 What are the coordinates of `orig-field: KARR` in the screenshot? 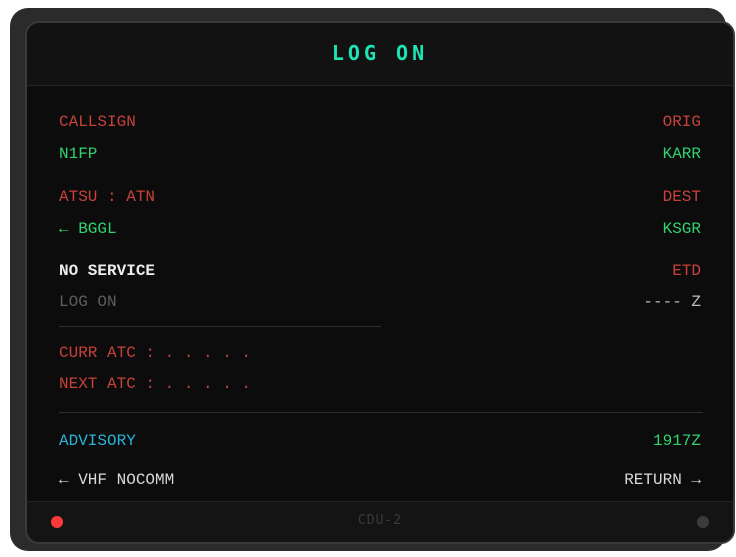 It's located at (682, 154).